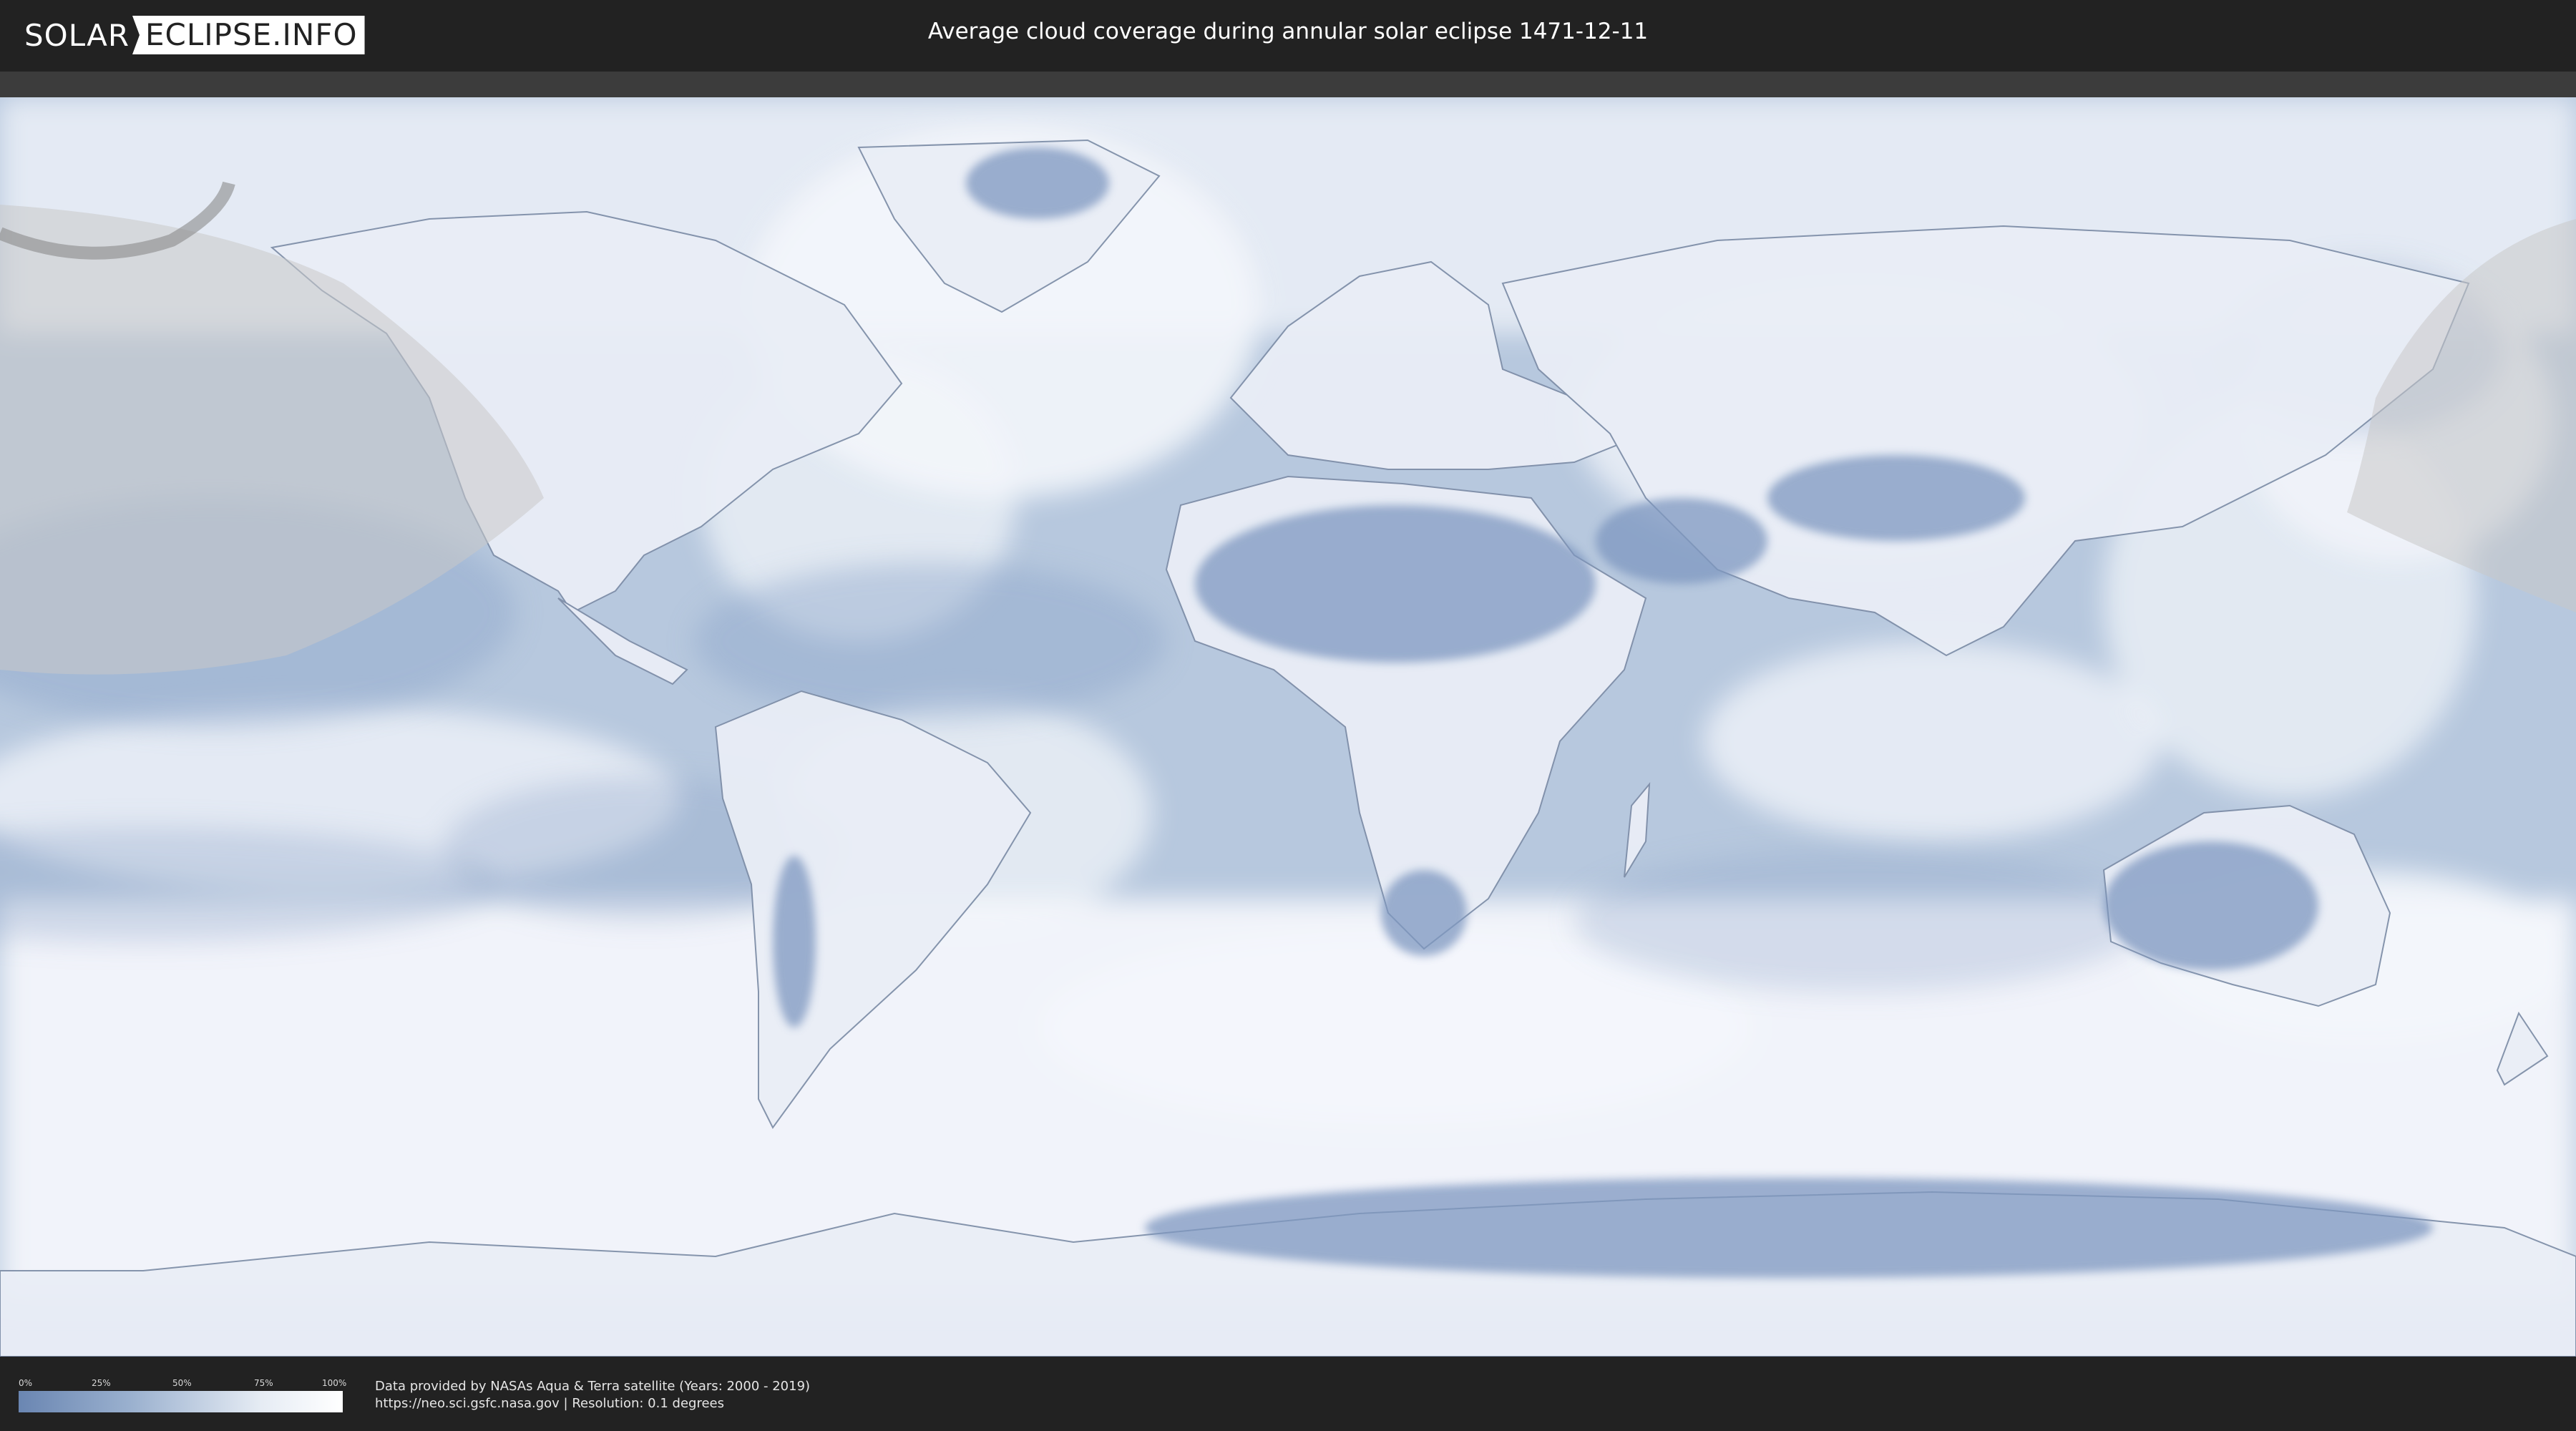 The height and width of the screenshot is (1431, 2576). I want to click on legend-tick-0: 0%, so click(26, 1383).